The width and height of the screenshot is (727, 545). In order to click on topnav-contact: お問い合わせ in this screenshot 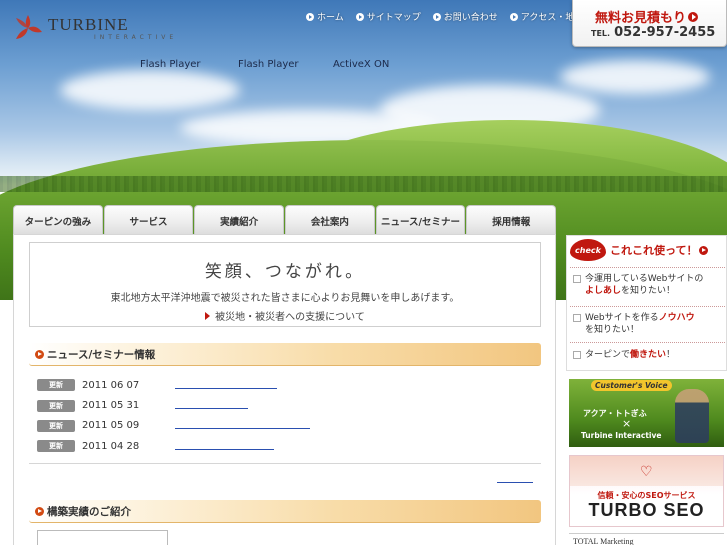, I will do `click(465, 16)`.